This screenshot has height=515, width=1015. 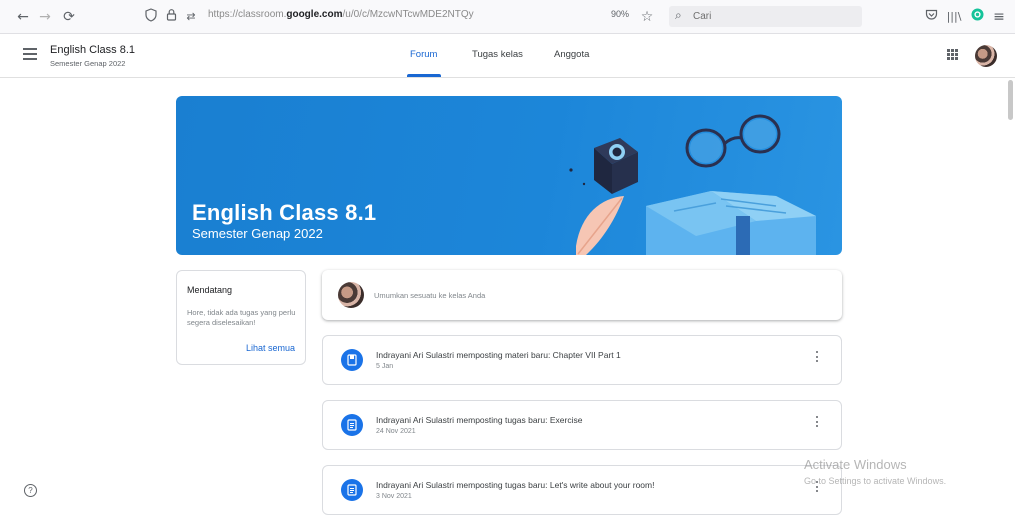 I want to click on menu-icon: ≡, so click(x=999, y=17).